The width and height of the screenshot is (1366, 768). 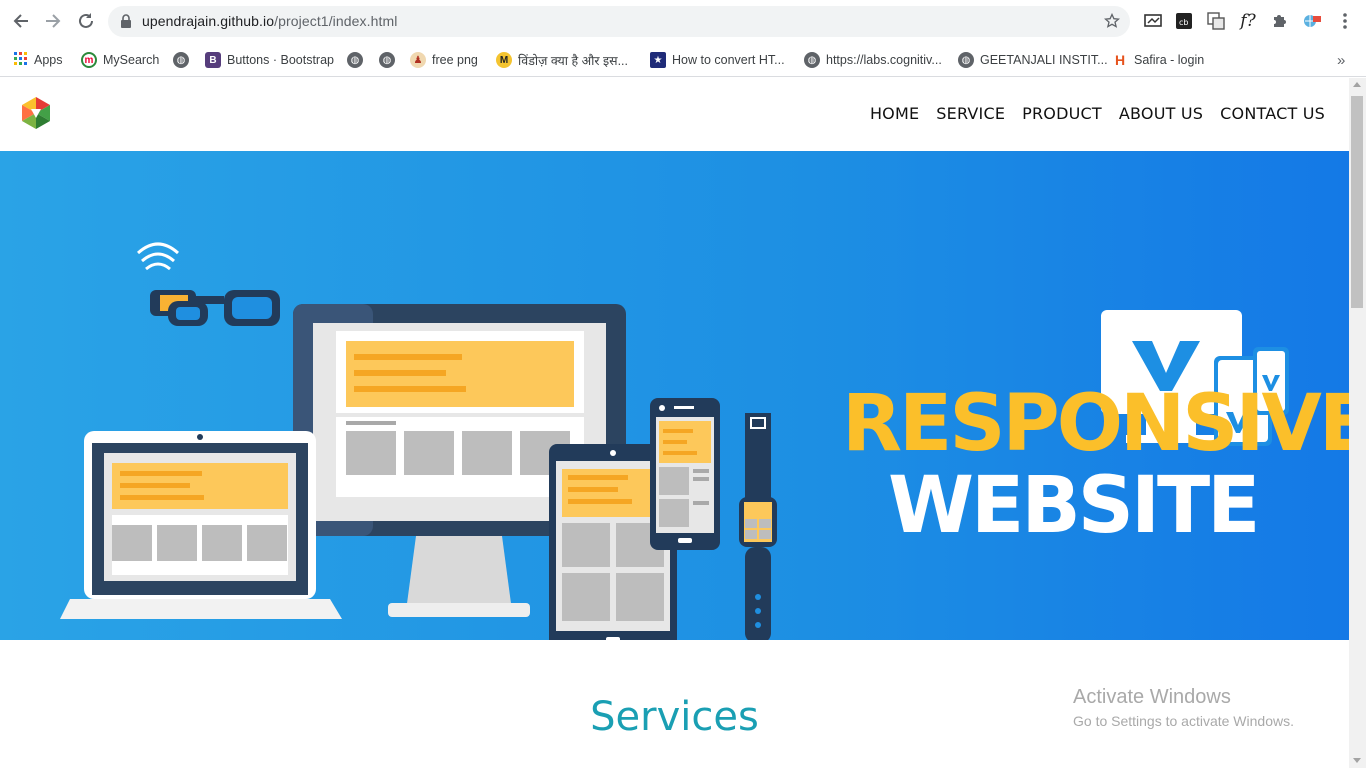 What do you see at coordinates (36, 115) in the screenshot?
I see `site-logo-icon` at bounding box center [36, 115].